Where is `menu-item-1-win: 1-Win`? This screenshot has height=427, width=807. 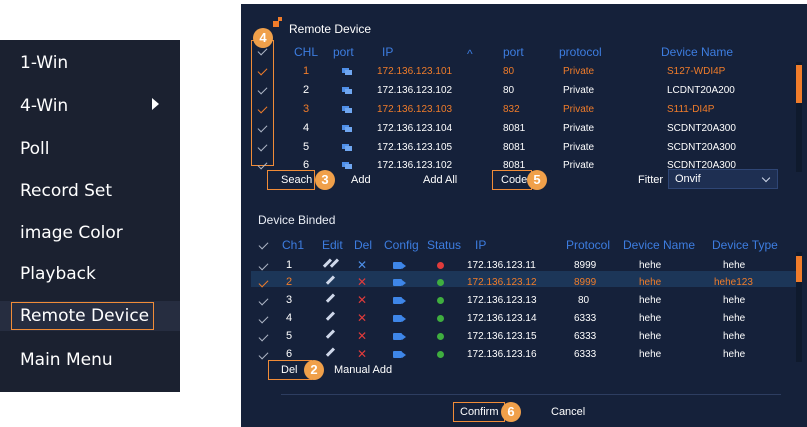 menu-item-1-win: 1-Win is located at coordinates (44, 63).